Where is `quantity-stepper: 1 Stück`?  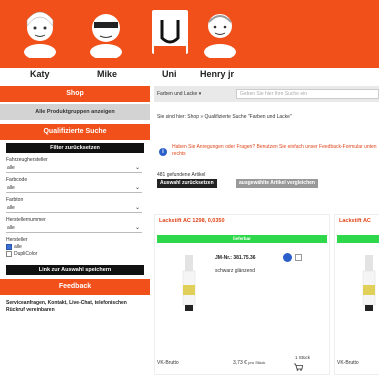 quantity-stepper: 1 Stück is located at coordinates (302, 357).